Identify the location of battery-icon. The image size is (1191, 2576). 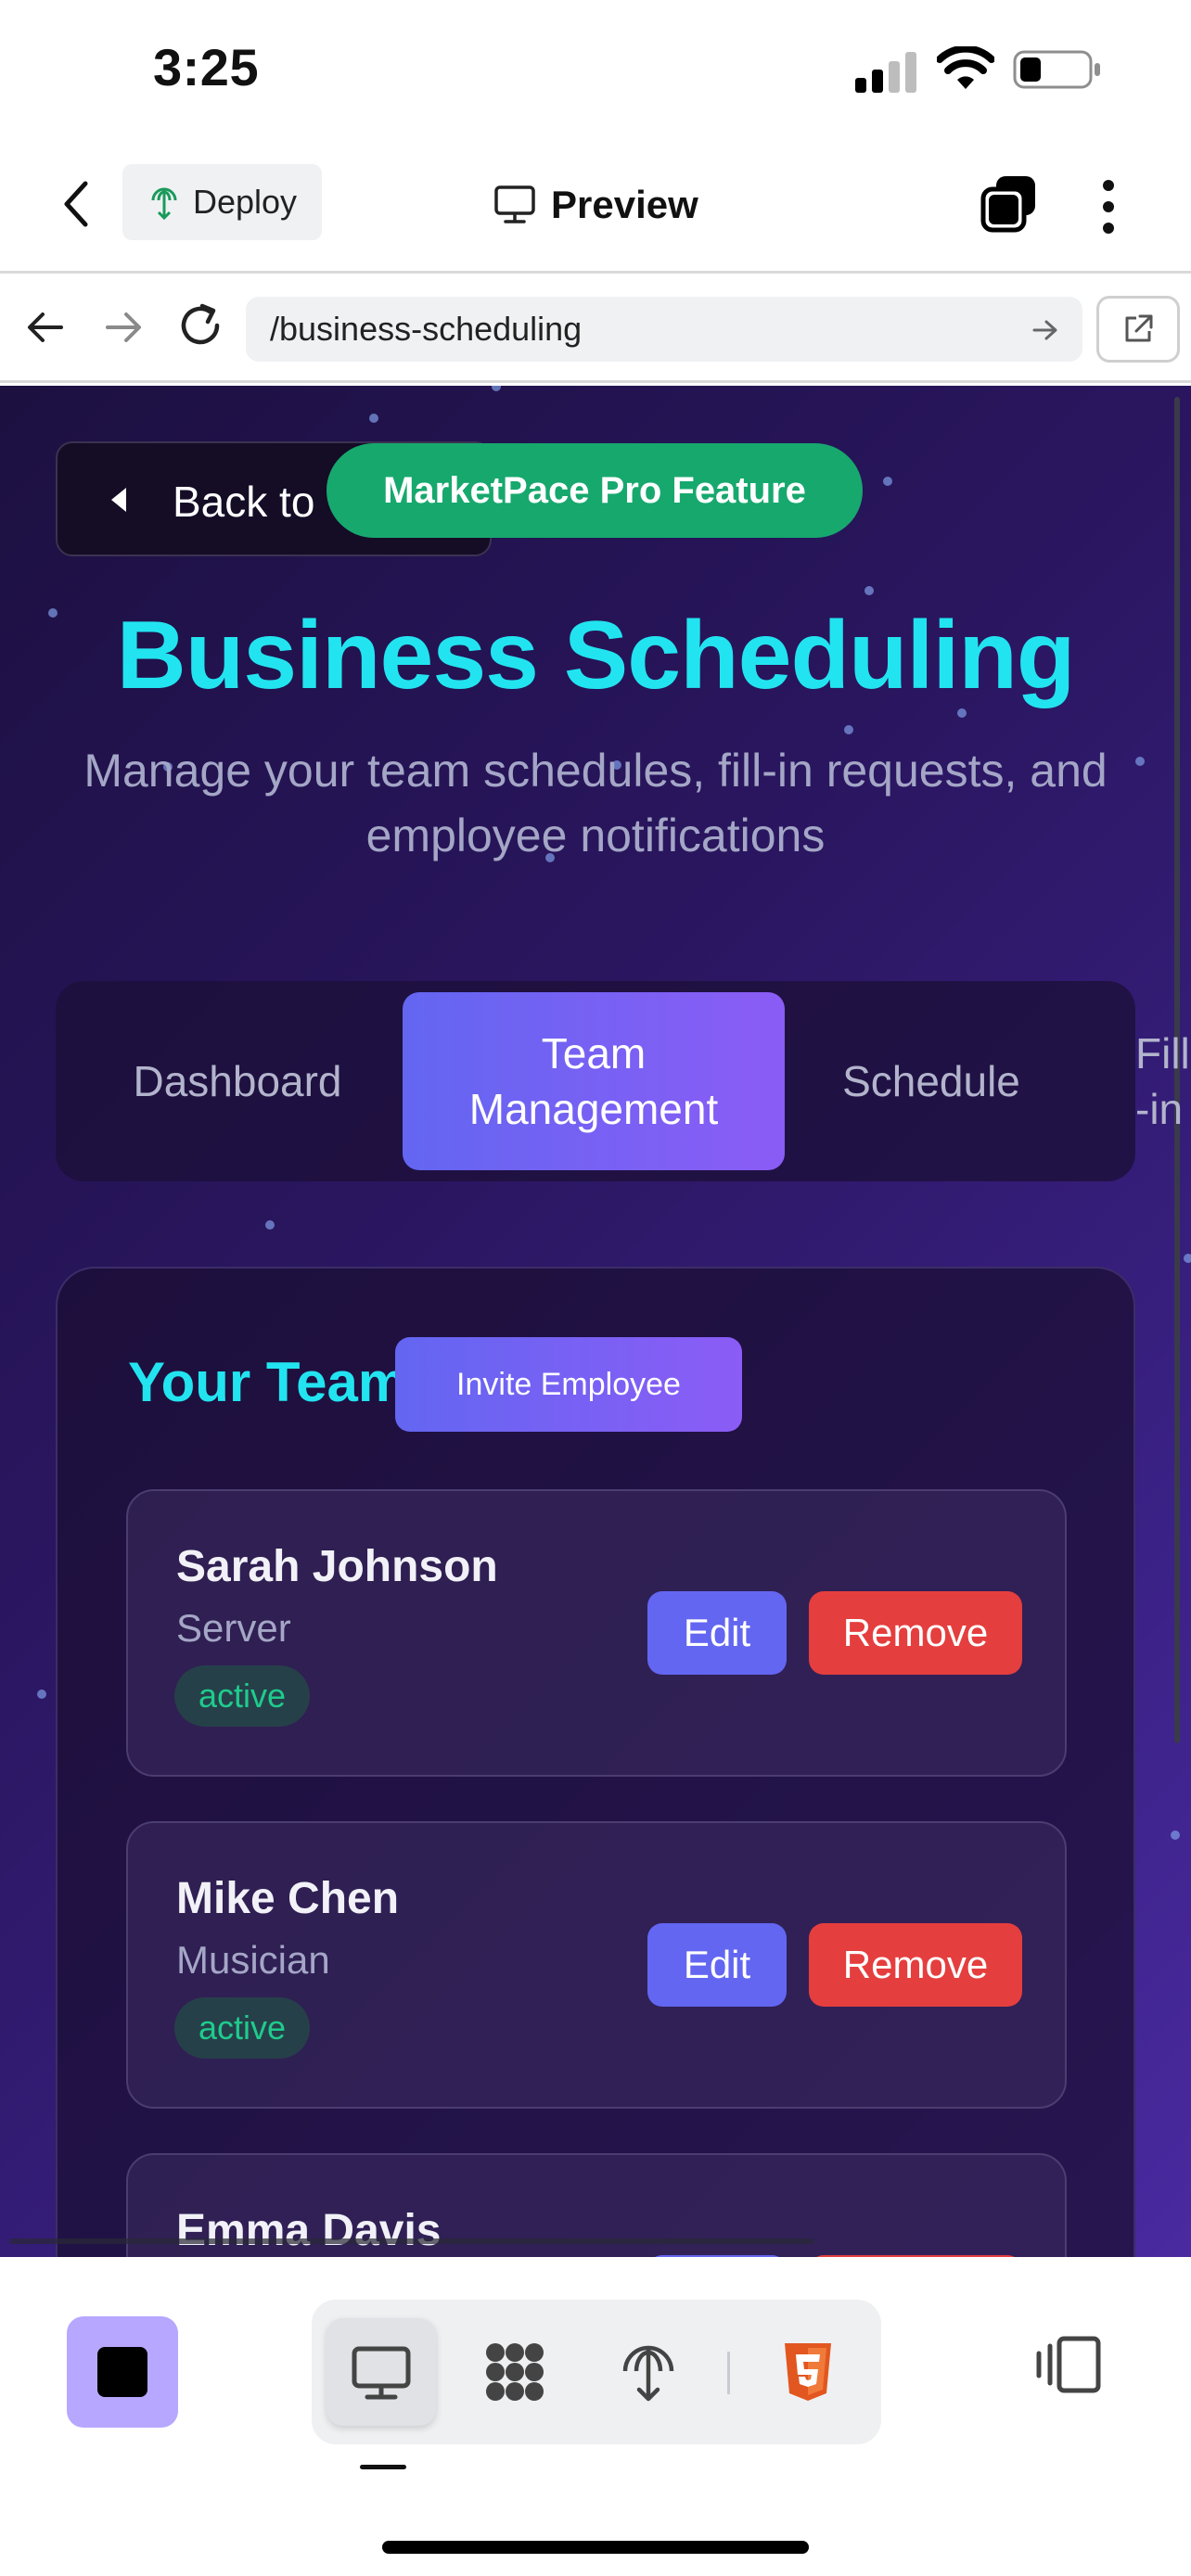
(1056, 69).